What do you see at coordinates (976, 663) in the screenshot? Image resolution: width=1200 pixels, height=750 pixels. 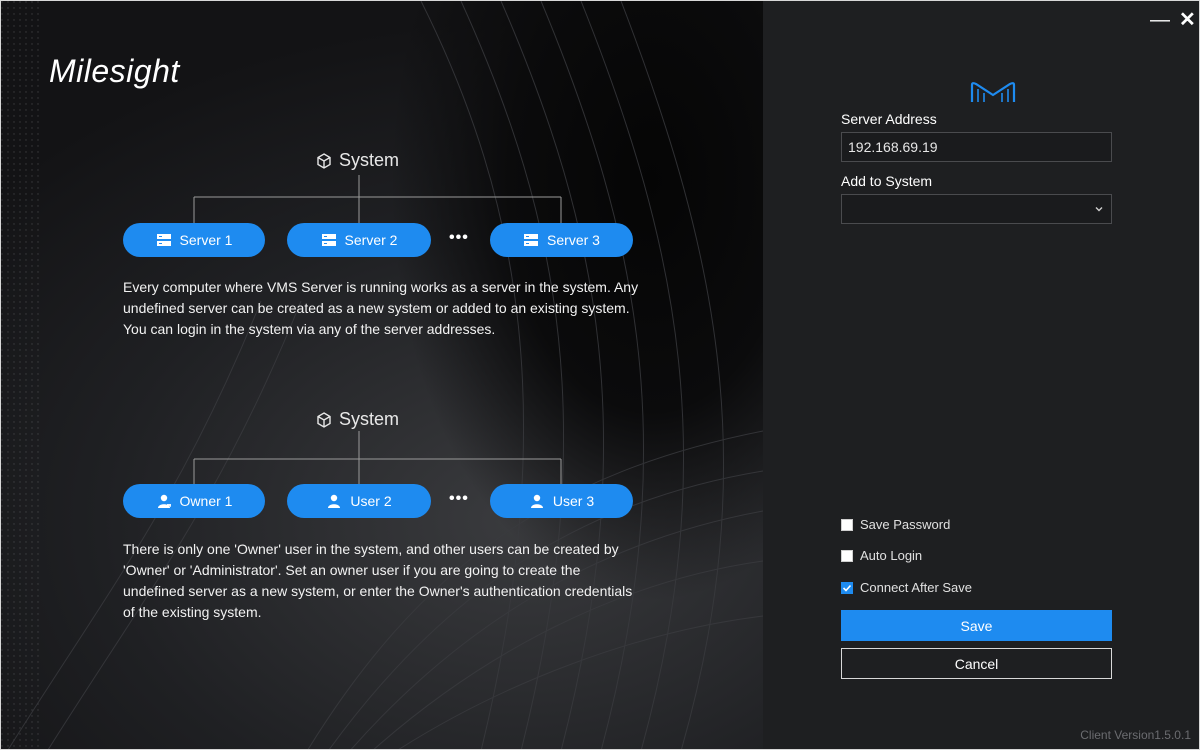 I see `cancel-button: Cancel` at bounding box center [976, 663].